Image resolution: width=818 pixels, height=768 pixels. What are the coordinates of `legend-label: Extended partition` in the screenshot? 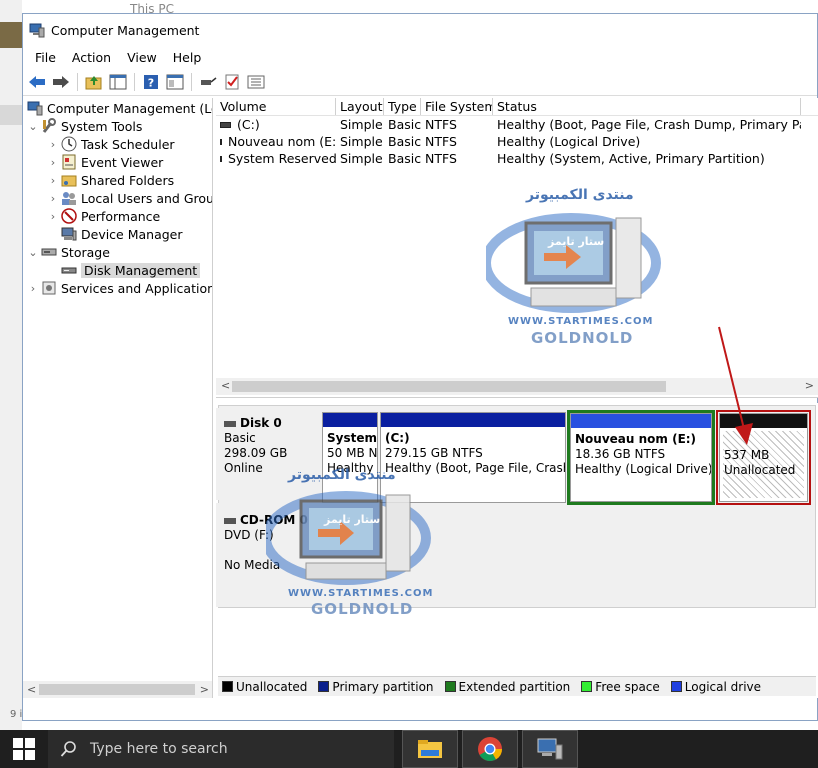 It's located at (514, 686).